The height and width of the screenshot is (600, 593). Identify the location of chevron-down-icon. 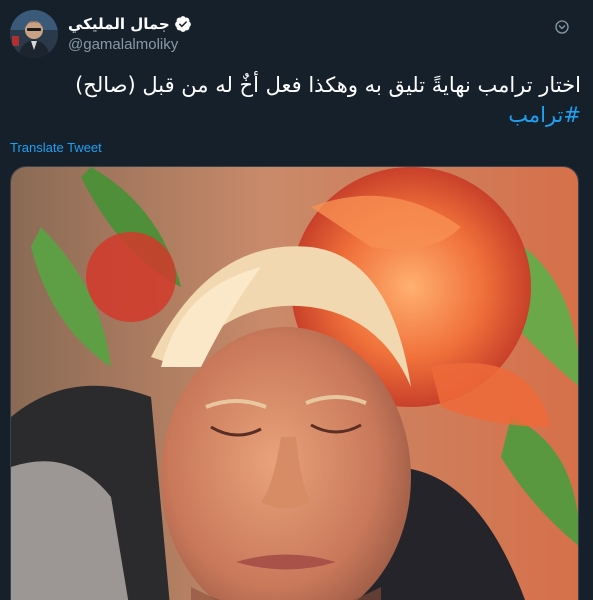
(562, 27).